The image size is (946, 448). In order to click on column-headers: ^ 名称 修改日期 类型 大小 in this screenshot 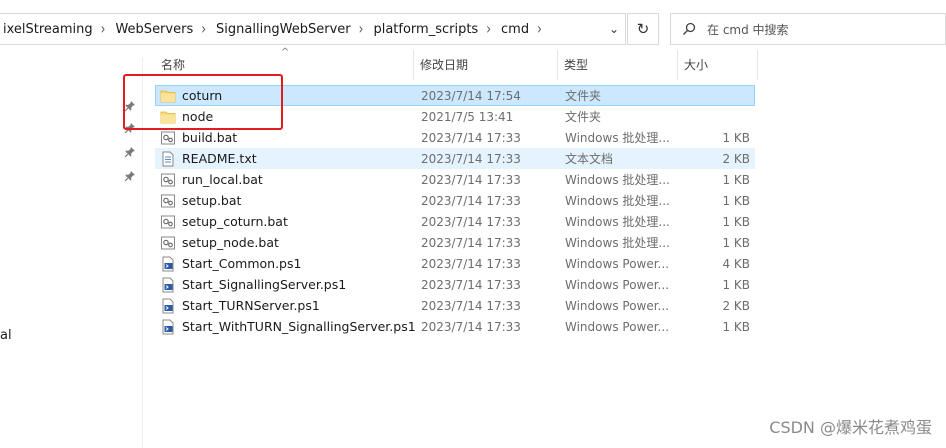, I will do `click(453, 64)`.